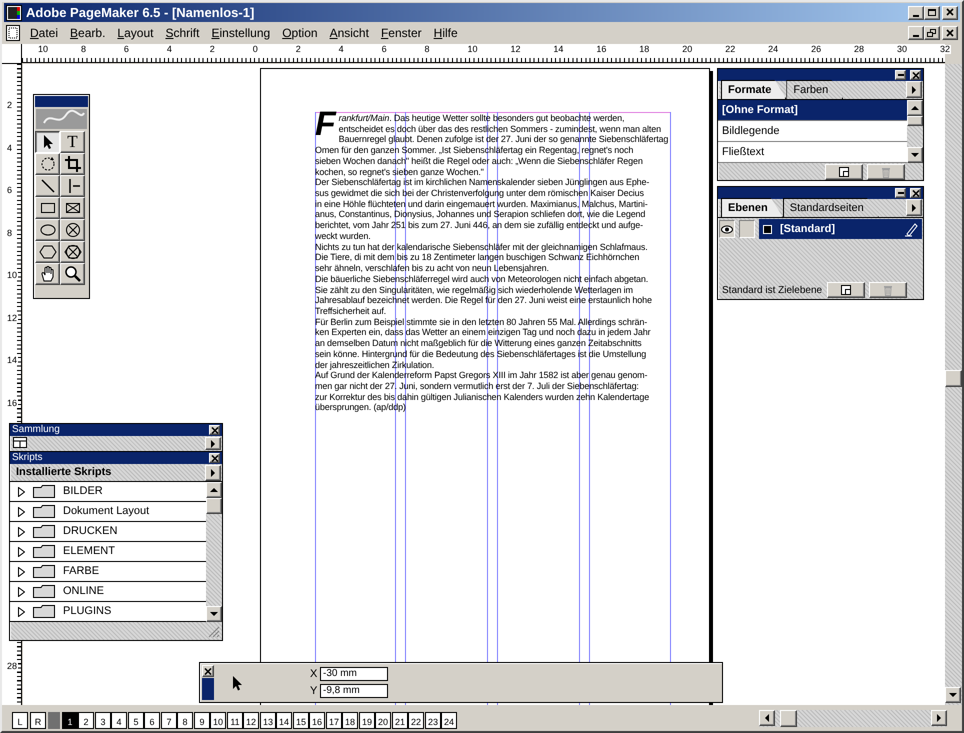 This screenshot has width=964, height=733. Describe the element at coordinates (284, 720) in the screenshot. I see `page-icon: 14` at that location.